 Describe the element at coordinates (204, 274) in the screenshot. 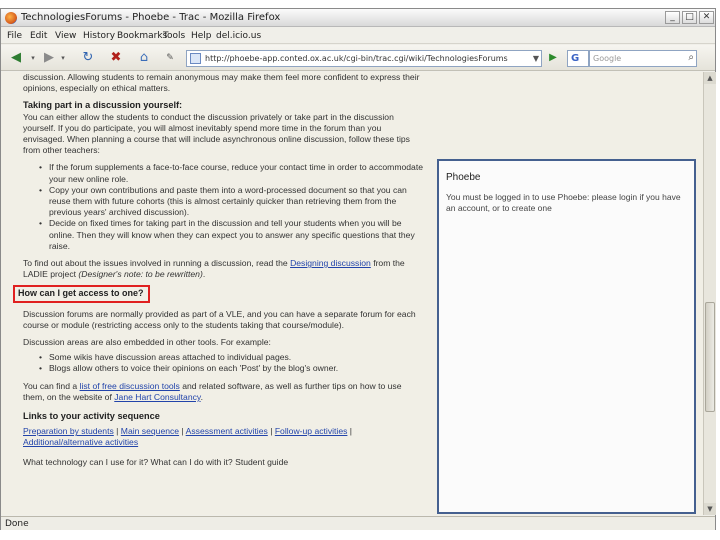

I see `find-out-end: .` at that location.